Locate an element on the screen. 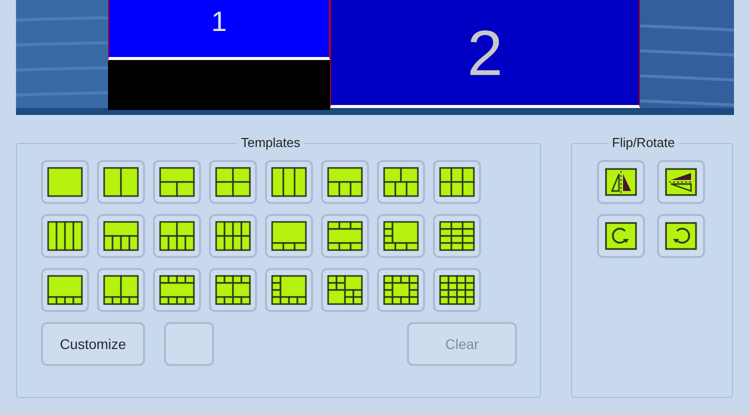 This screenshot has width=750, height=415. monitor-display: 1 is located at coordinates (219, 30).